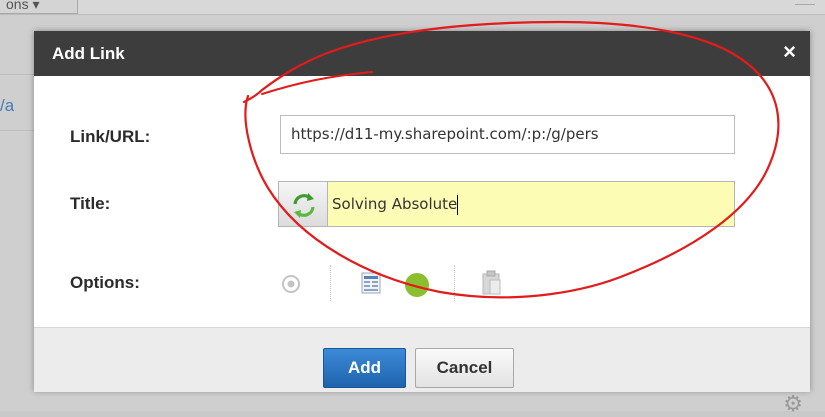 The width and height of the screenshot is (825, 417). Describe the element at coordinates (445, 134) in the screenshot. I see `url-value: https://d11-my.sharepoint.com/:p:/g/pers` at that location.